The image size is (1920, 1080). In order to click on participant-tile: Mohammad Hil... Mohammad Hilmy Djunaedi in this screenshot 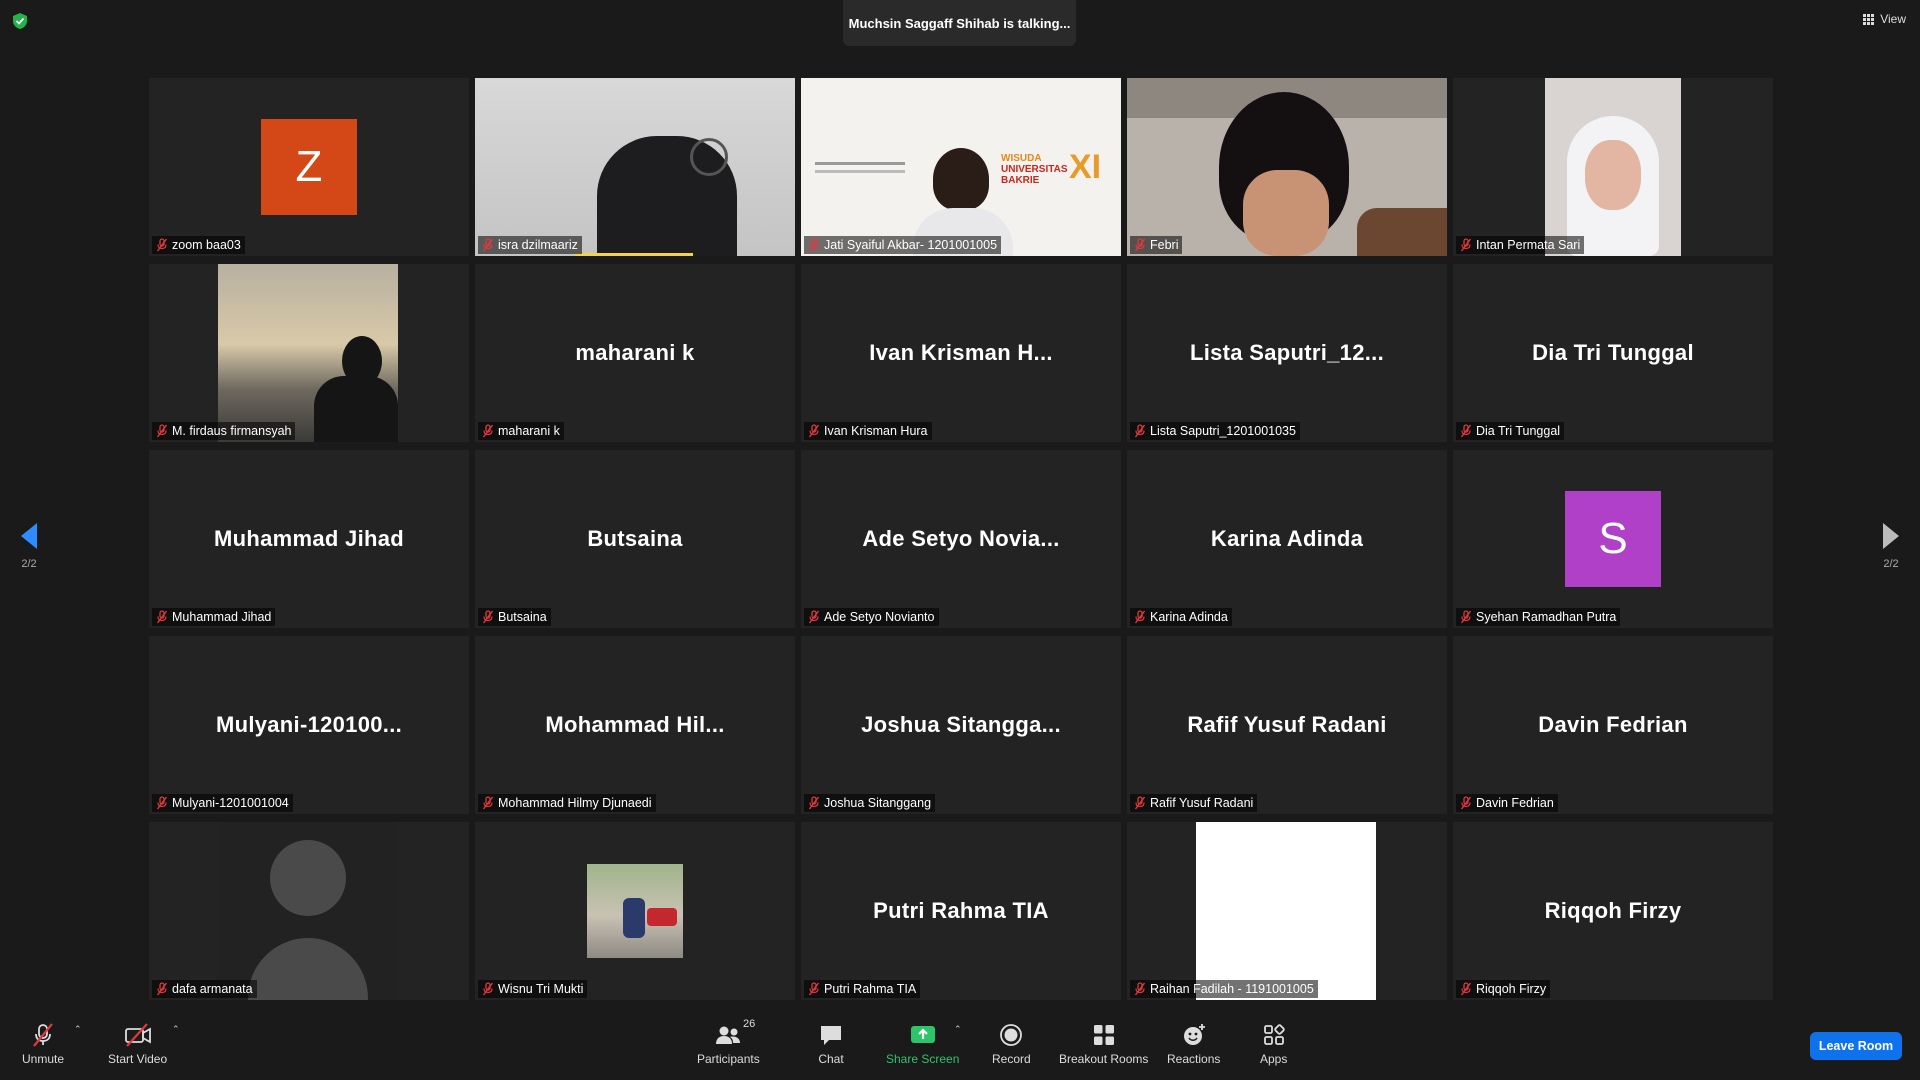, I will do `click(635, 725)`.